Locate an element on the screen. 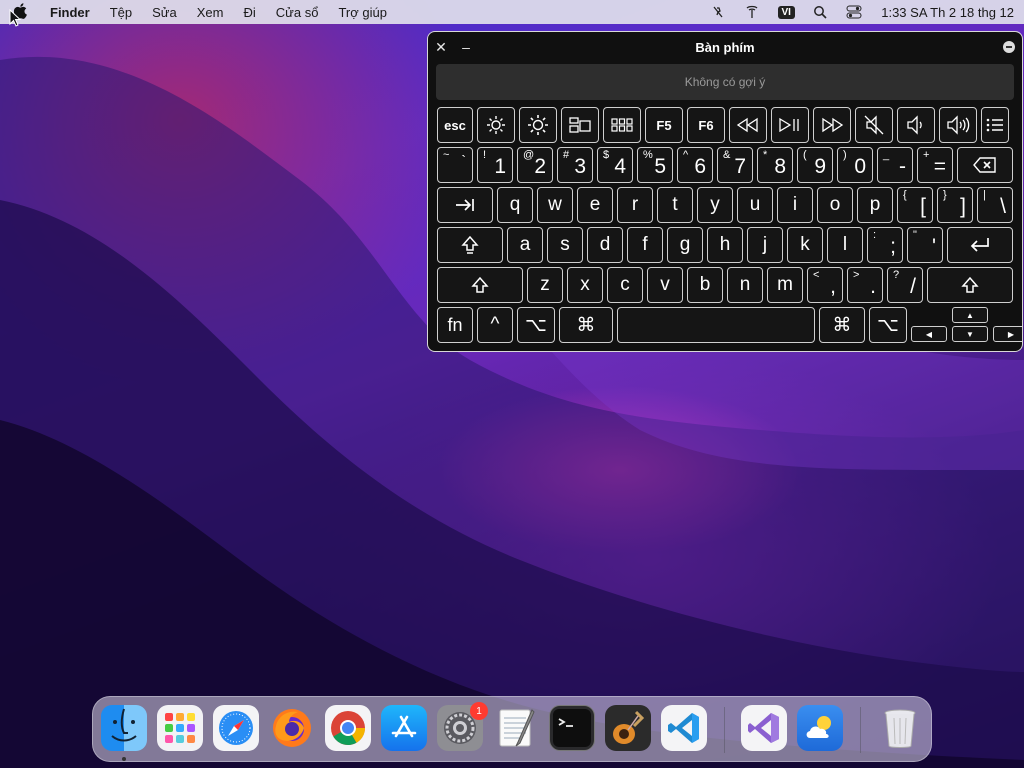 The width and height of the screenshot is (1024, 768). brightness-up-icon is located at coordinates (538, 125).